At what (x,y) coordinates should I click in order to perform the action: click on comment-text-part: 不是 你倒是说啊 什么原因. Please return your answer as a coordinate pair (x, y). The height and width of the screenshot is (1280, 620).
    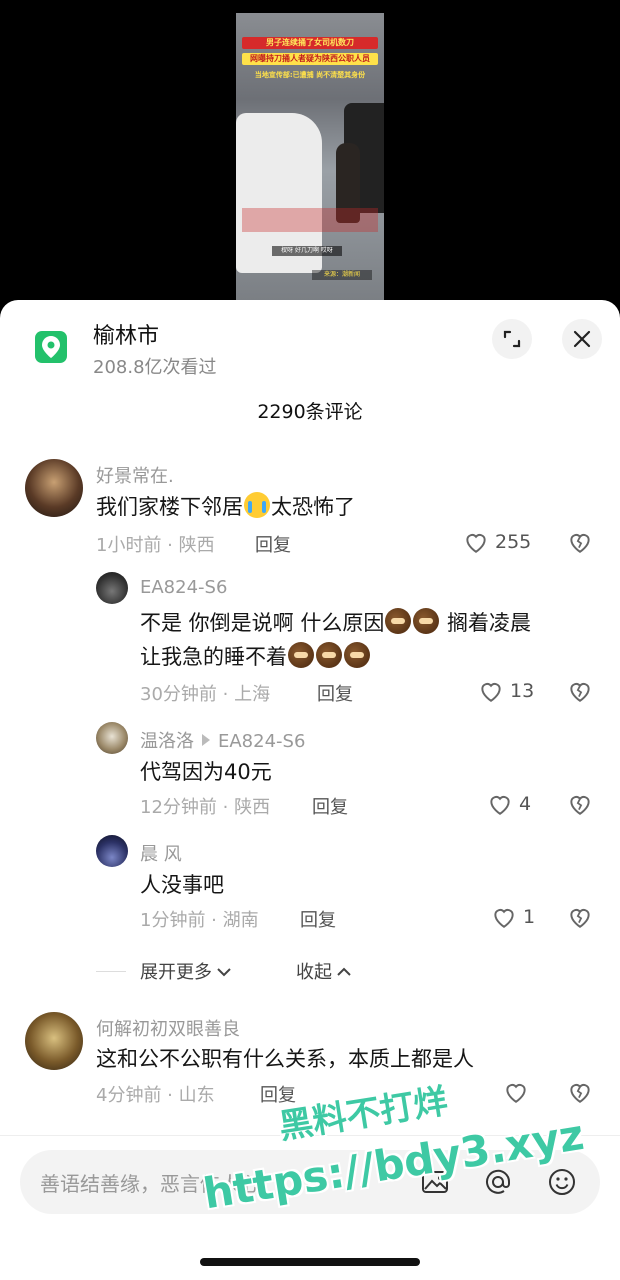
    Looking at the image, I should click on (262, 623).